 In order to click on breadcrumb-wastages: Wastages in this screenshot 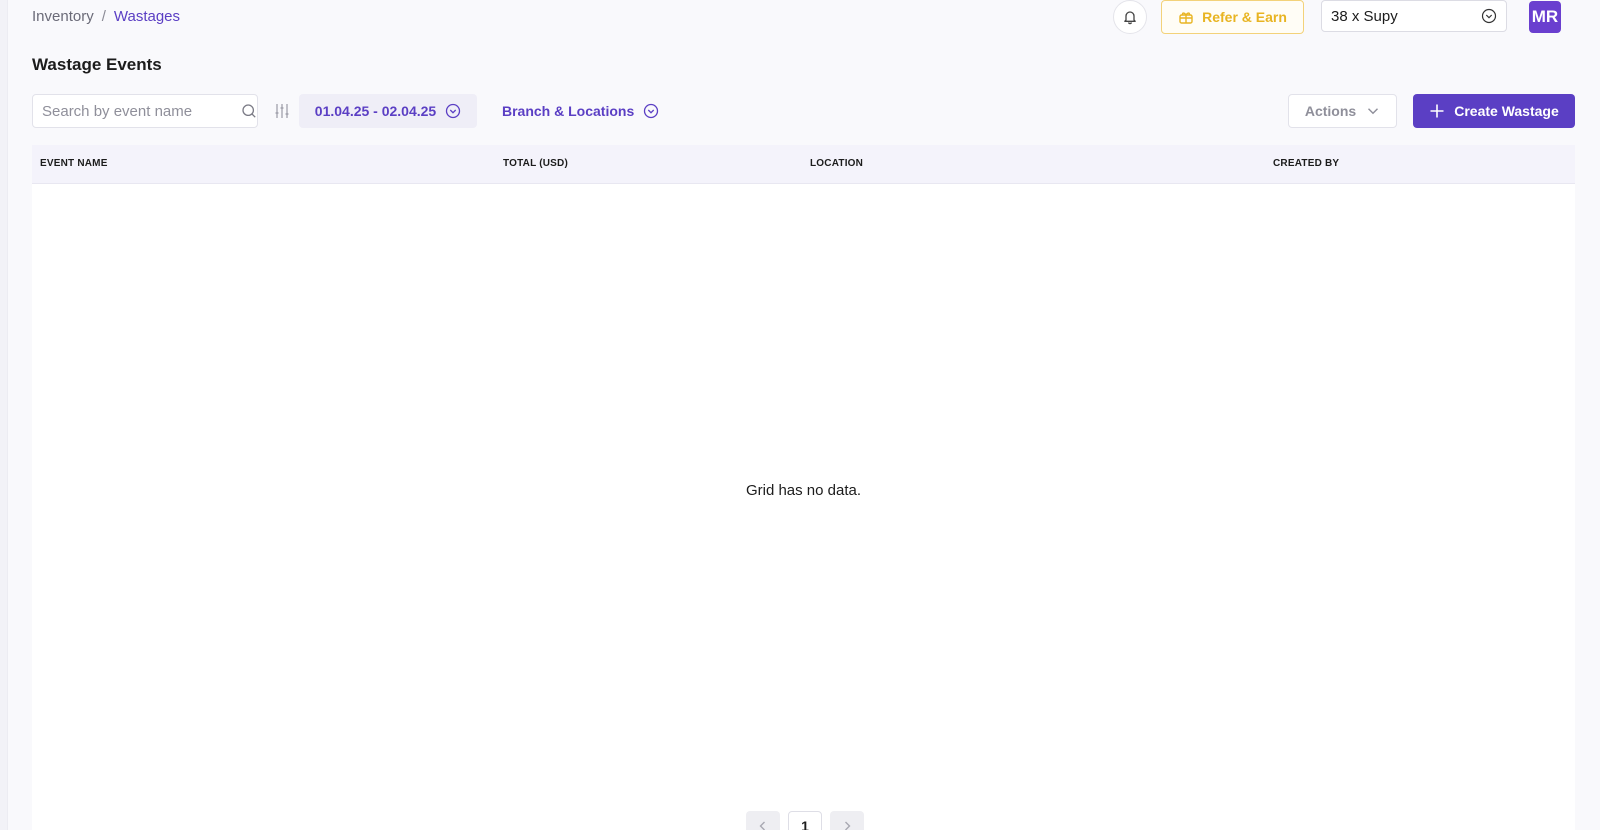, I will do `click(147, 16)`.